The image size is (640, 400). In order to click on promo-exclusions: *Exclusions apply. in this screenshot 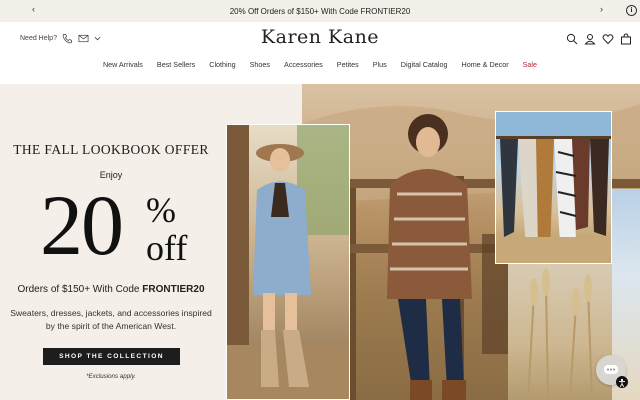, I will do `click(111, 376)`.